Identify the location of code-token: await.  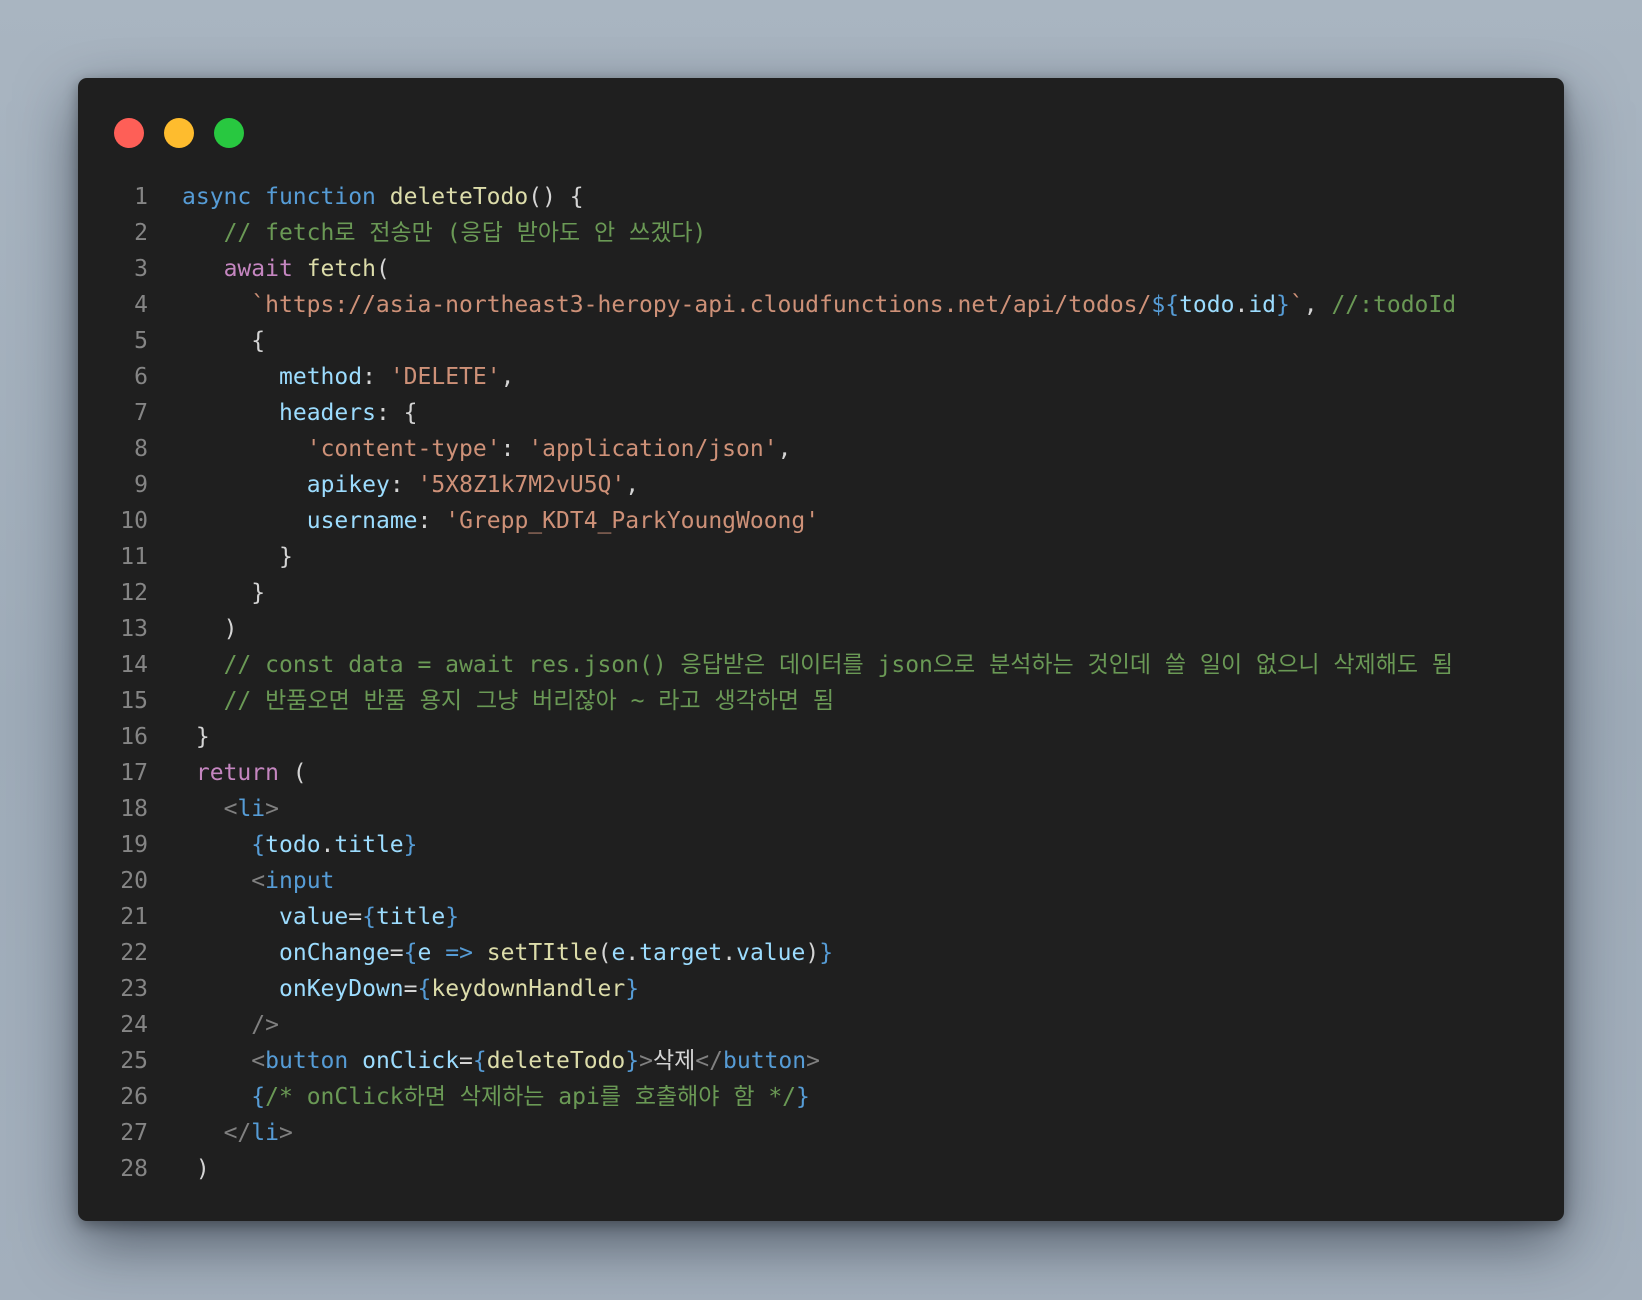
(258, 269).